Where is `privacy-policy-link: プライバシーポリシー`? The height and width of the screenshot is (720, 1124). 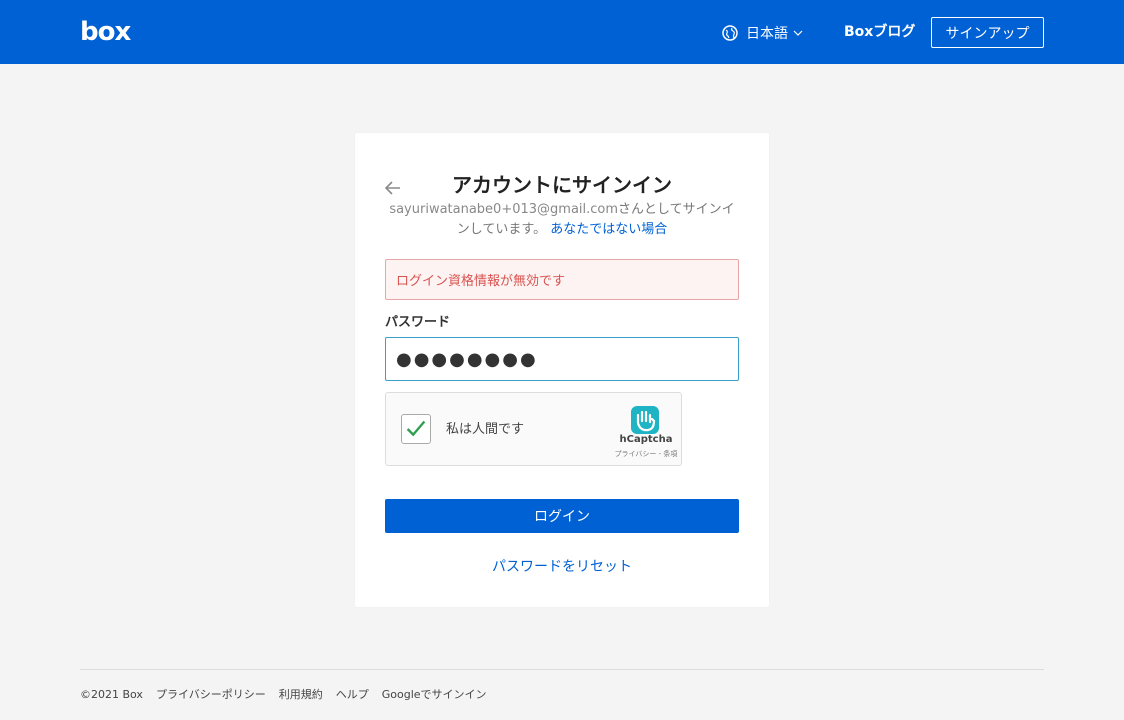 privacy-policy-link: プライバシーポリシー is located at coordinates (211, 695).